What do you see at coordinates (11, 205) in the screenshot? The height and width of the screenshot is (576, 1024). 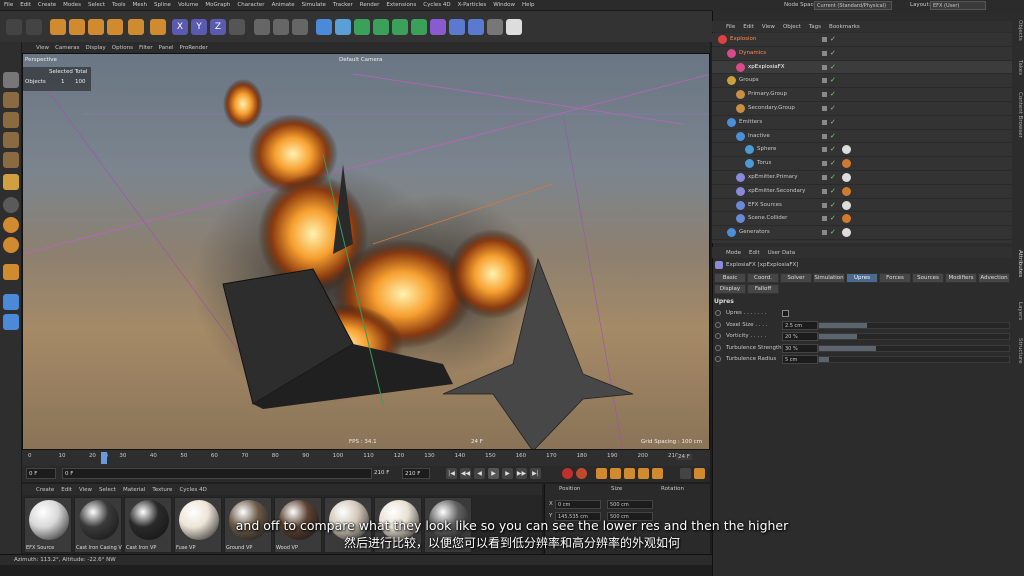 I see `snap-icon` at bounding box center [11, 205].